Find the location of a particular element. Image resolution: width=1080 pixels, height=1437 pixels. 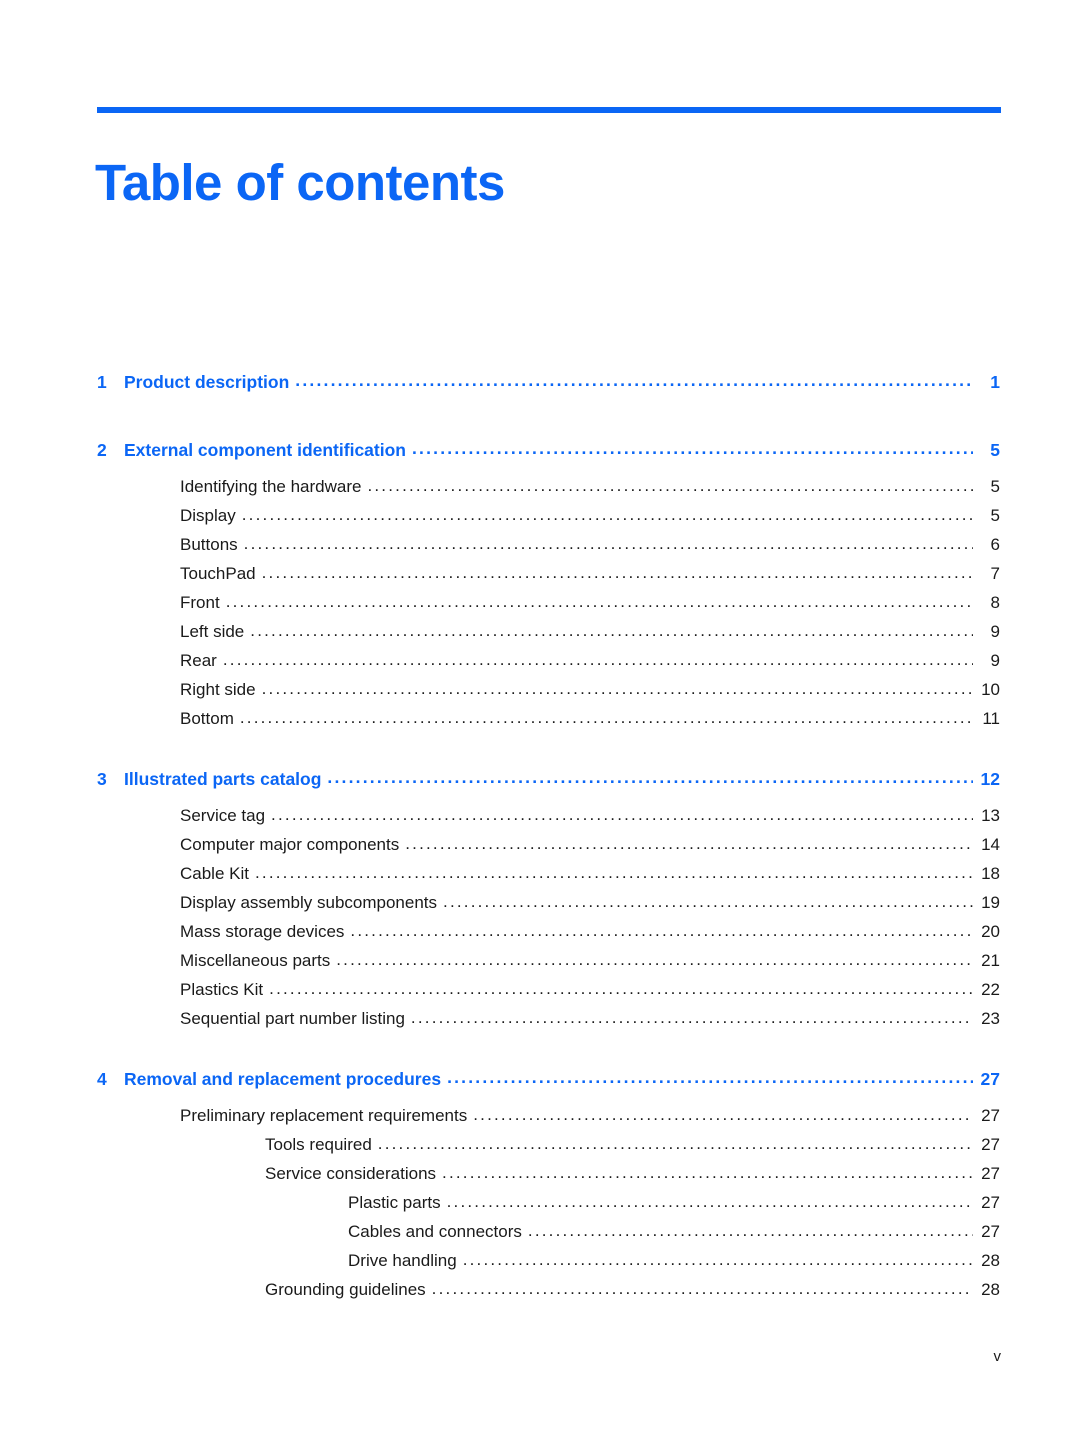

toc-entry-page-number: 14 is located at coordinates (990, 844).